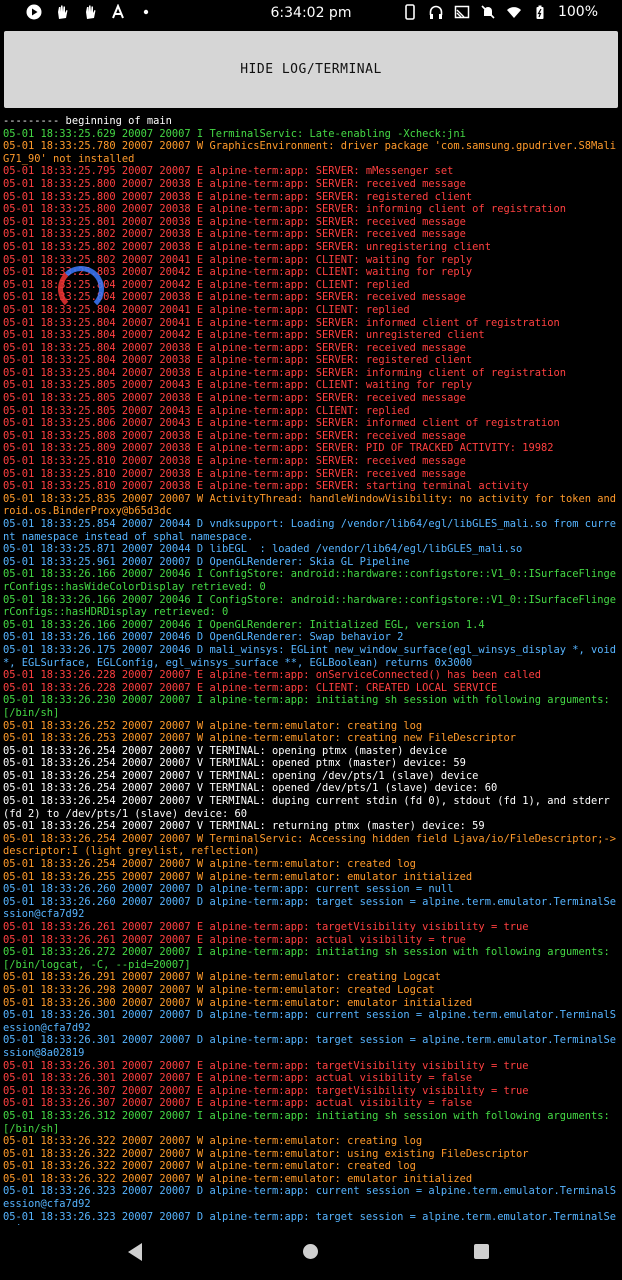 This screenshot has height=1280, width=622. Describe the element at coordinates (311, 13) in the screenshot. I see `status-bar: 6:34:02 pm 100%` at that location.